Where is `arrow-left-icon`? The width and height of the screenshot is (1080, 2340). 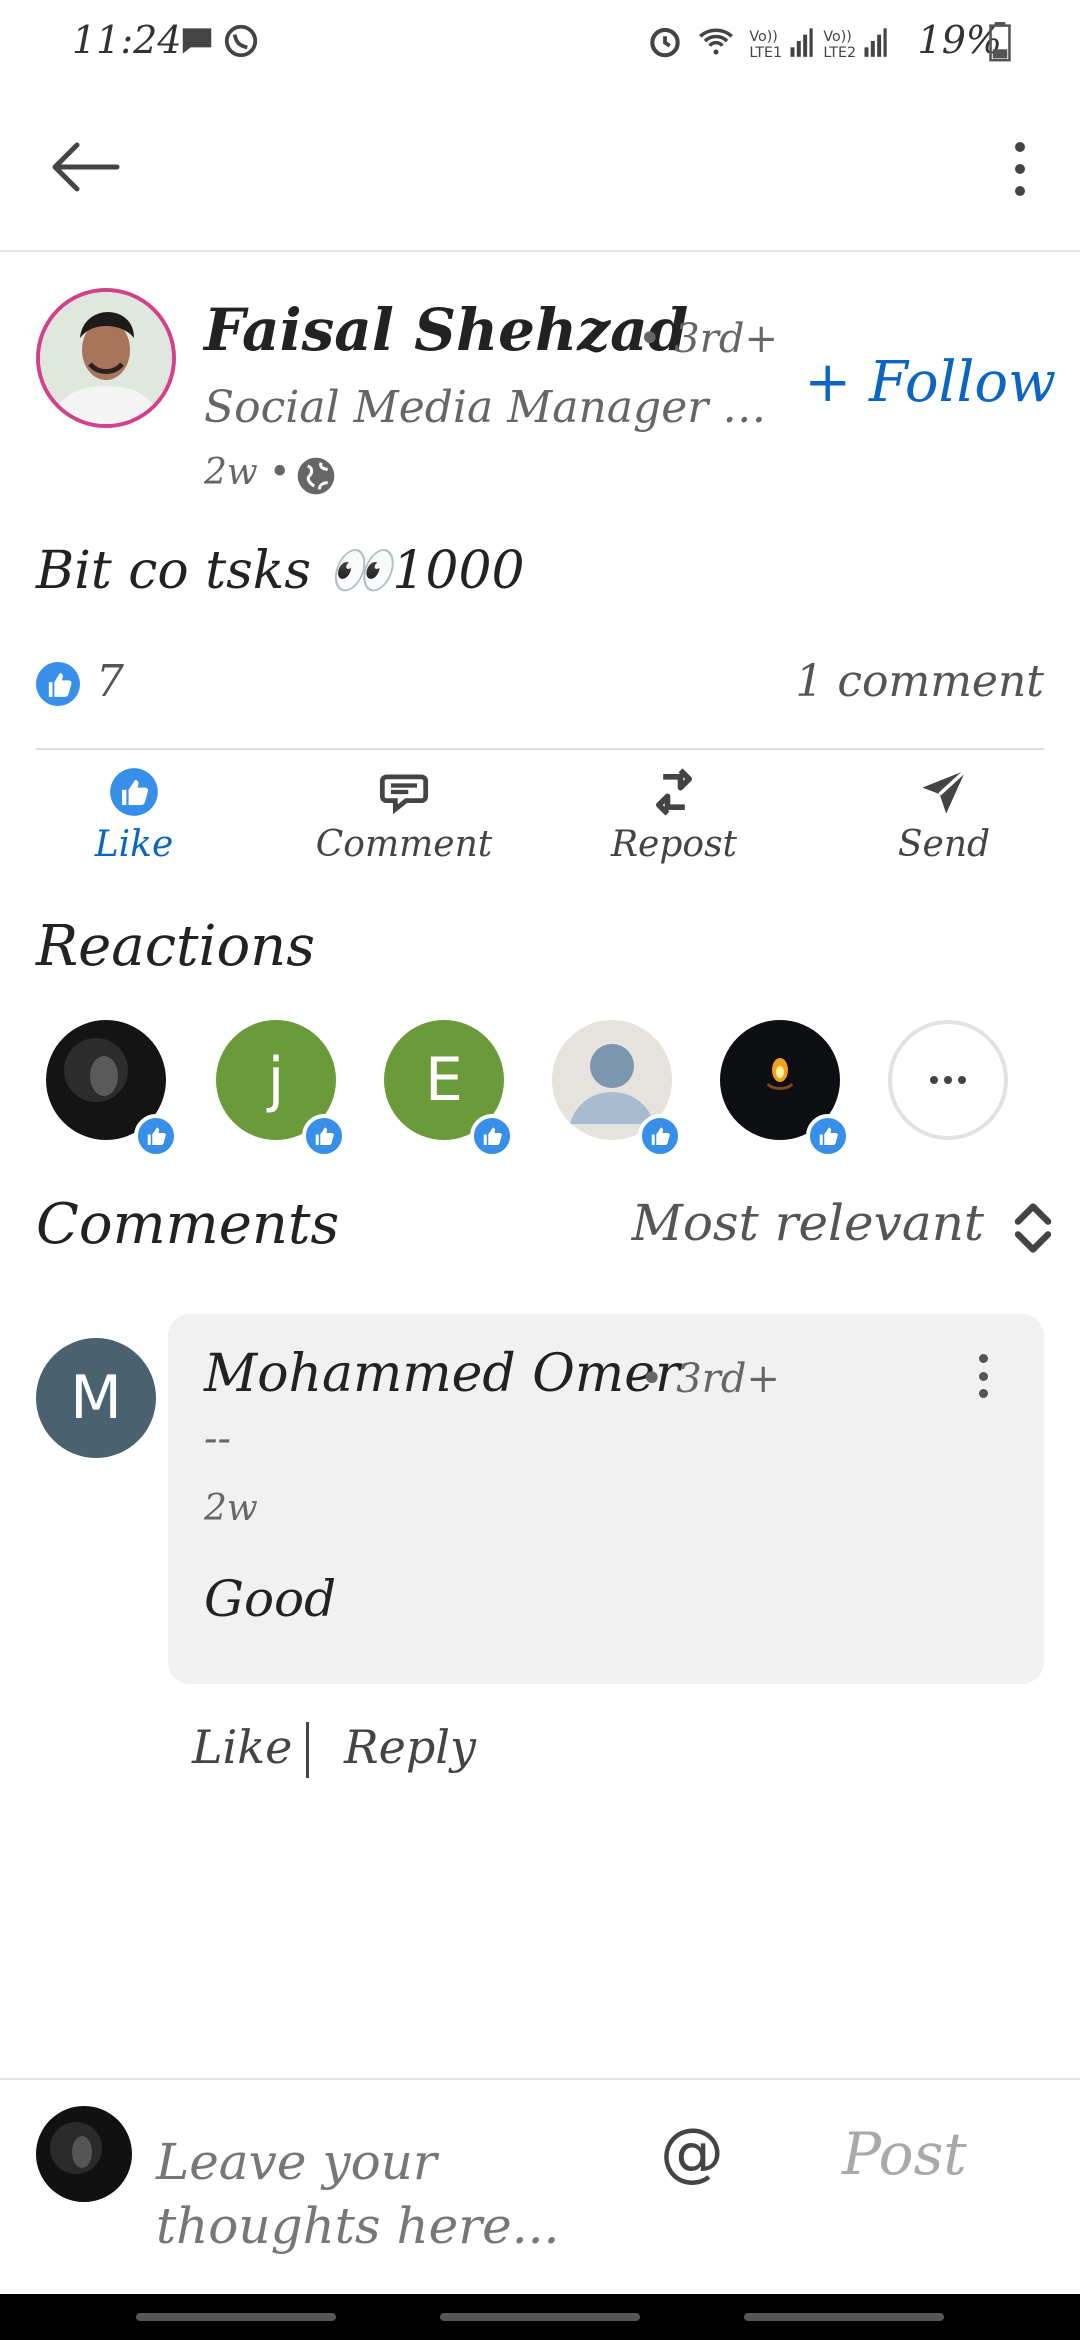
arrow-left-icon is located at coordinates (86, 167).